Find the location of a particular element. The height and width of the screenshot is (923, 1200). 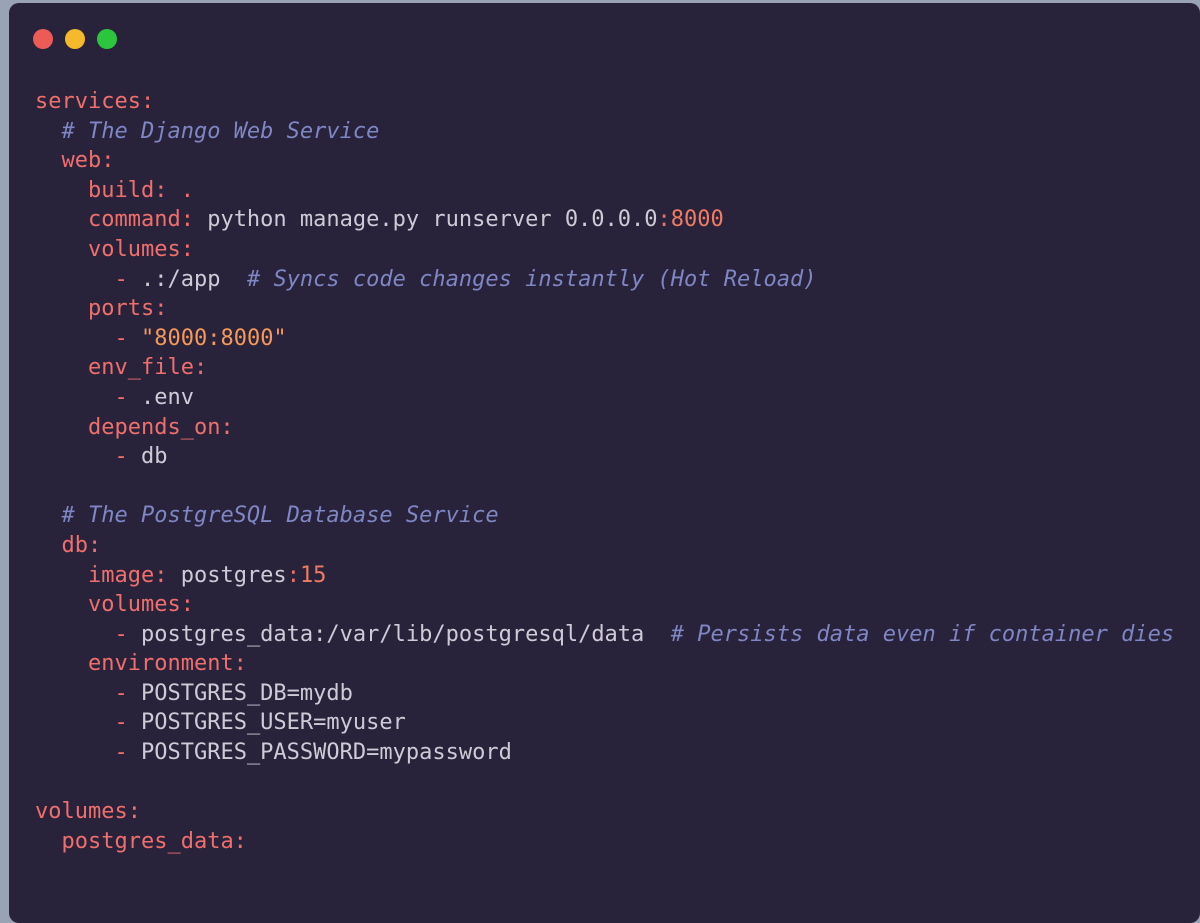

code-line: - .env is located at coordinates (604, 398).